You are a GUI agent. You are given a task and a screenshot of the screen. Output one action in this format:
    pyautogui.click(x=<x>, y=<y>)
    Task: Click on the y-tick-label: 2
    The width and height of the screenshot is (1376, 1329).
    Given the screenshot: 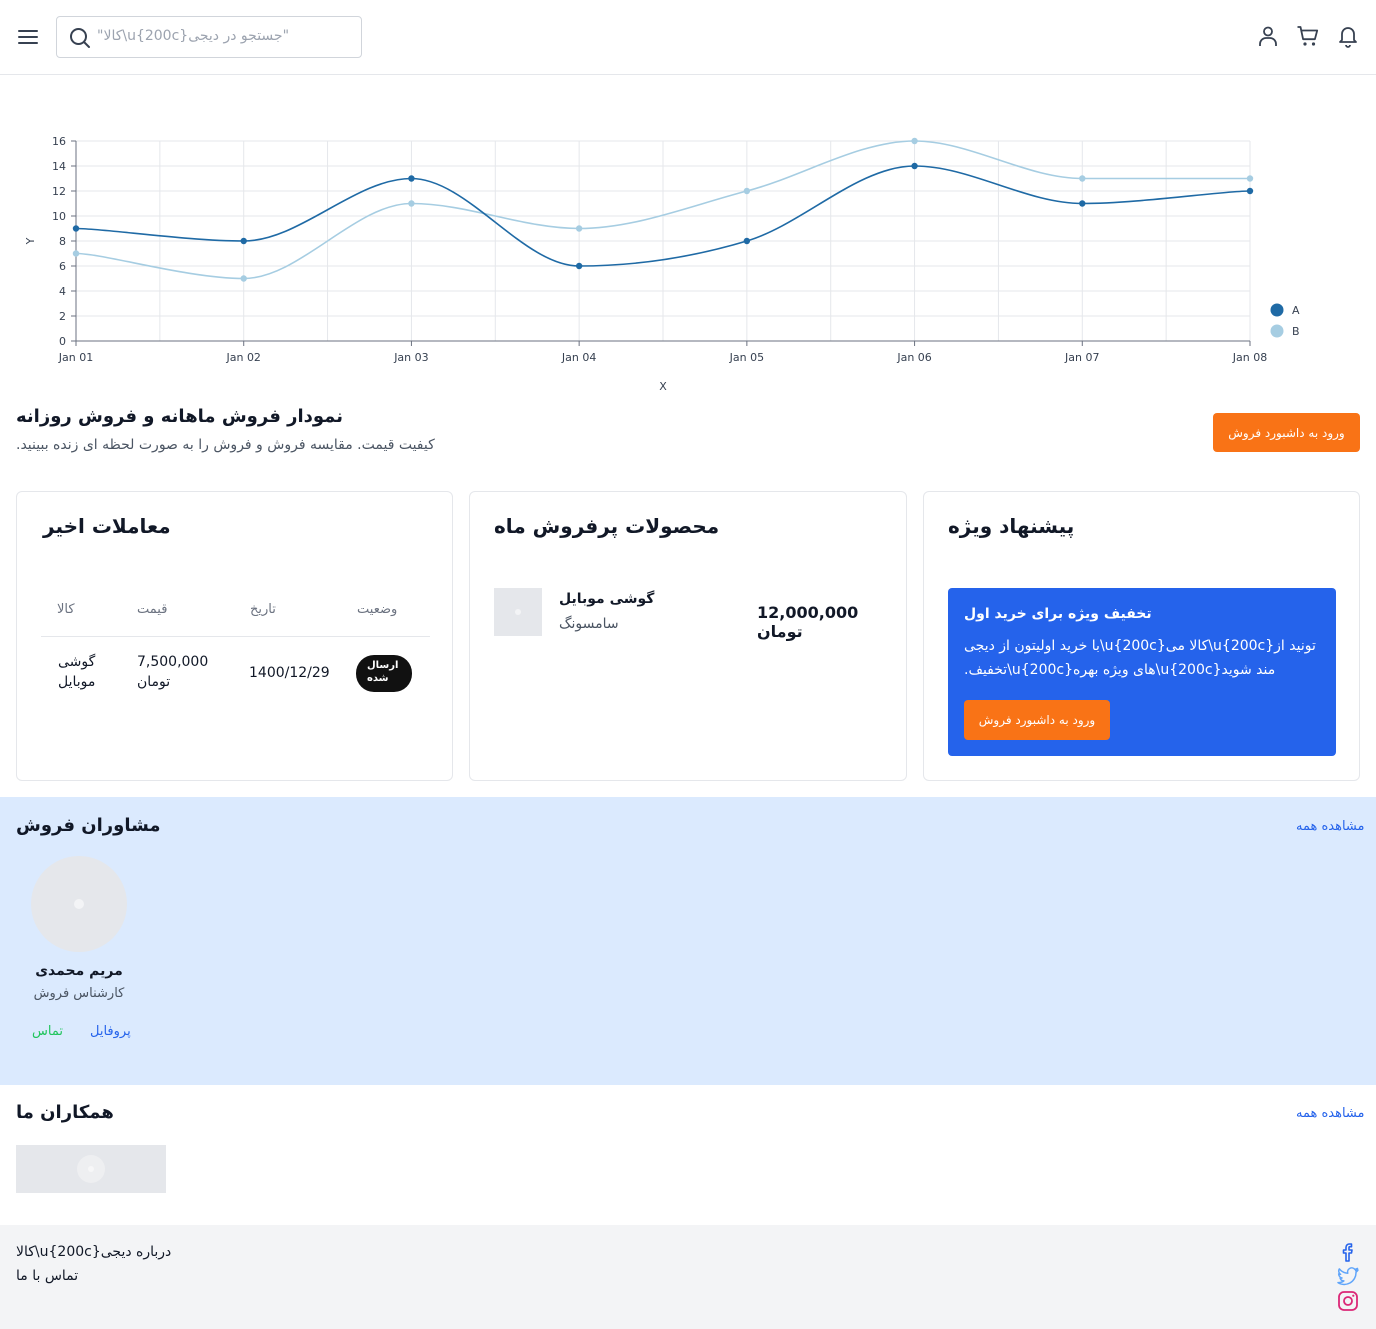 What is the action you would take?
    pyautogui.click(x=62, y=316)
    